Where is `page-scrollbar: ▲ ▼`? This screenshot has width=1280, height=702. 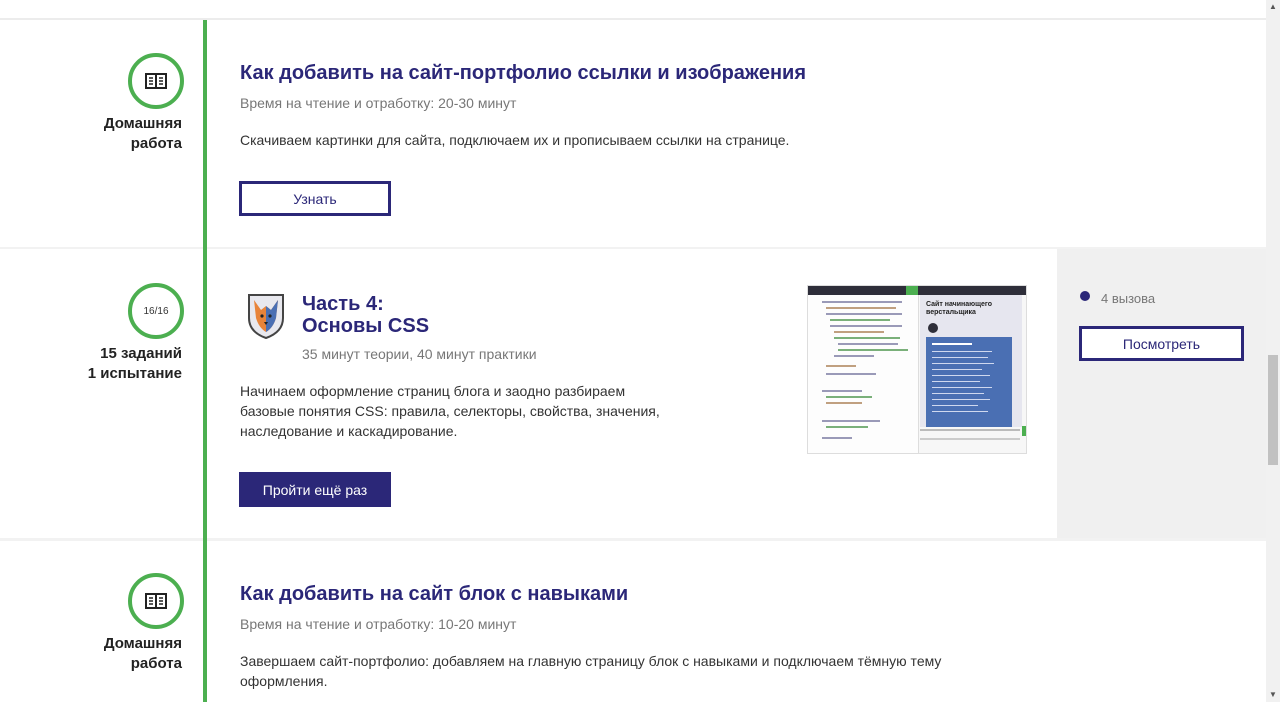 page-scrollbar: ▲ ▼ is located at coordinates (1273, 351).